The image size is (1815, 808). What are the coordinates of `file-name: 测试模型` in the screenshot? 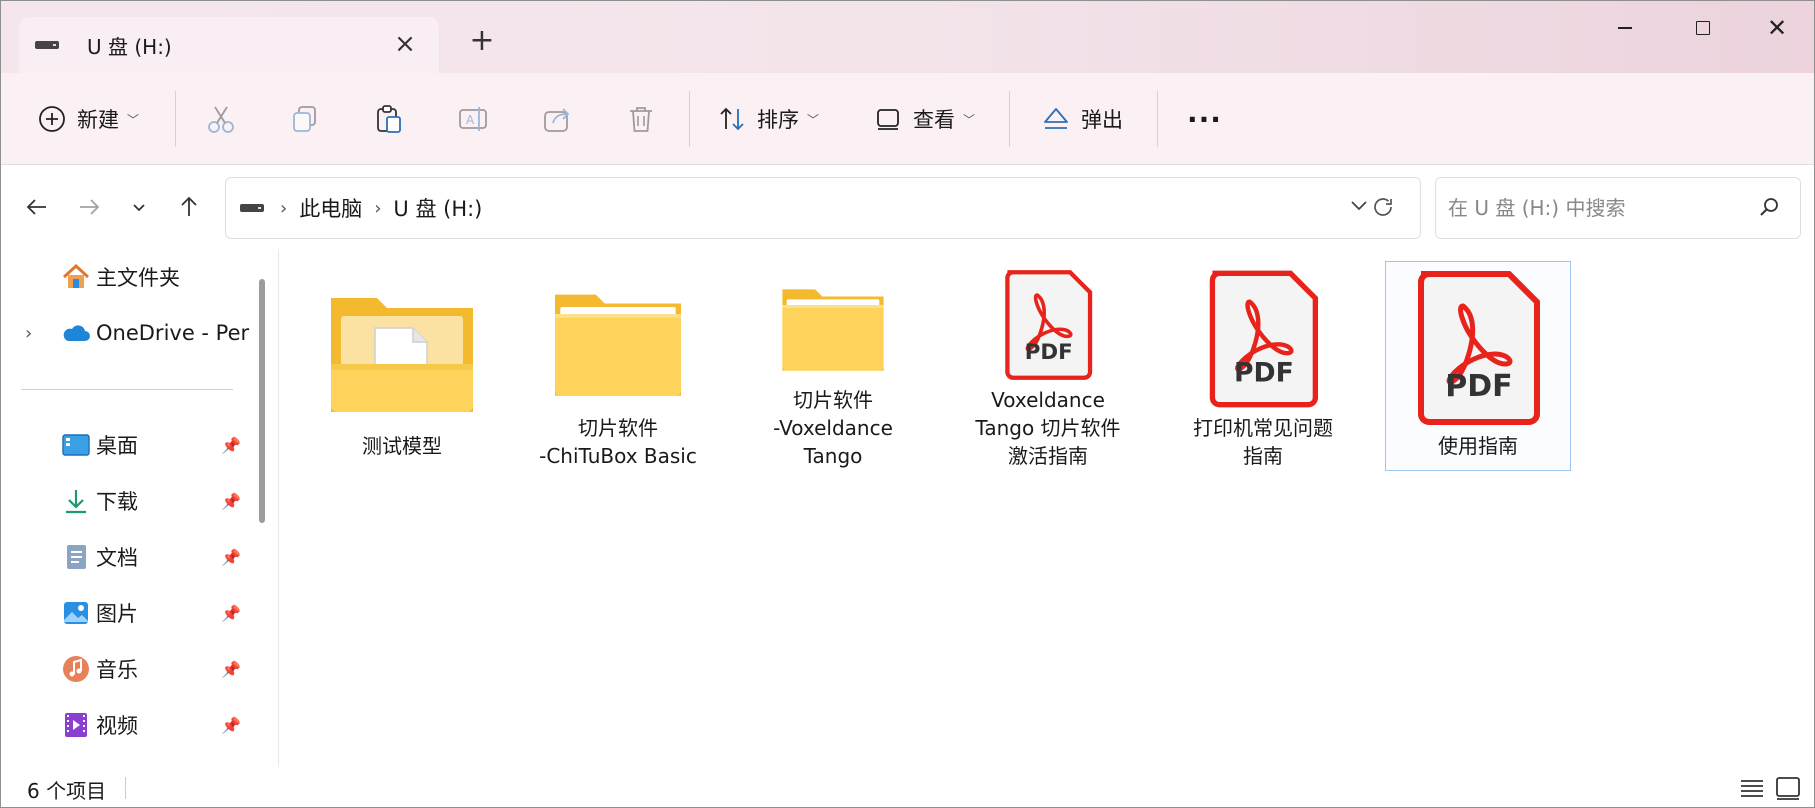 It's located at (402, 446).